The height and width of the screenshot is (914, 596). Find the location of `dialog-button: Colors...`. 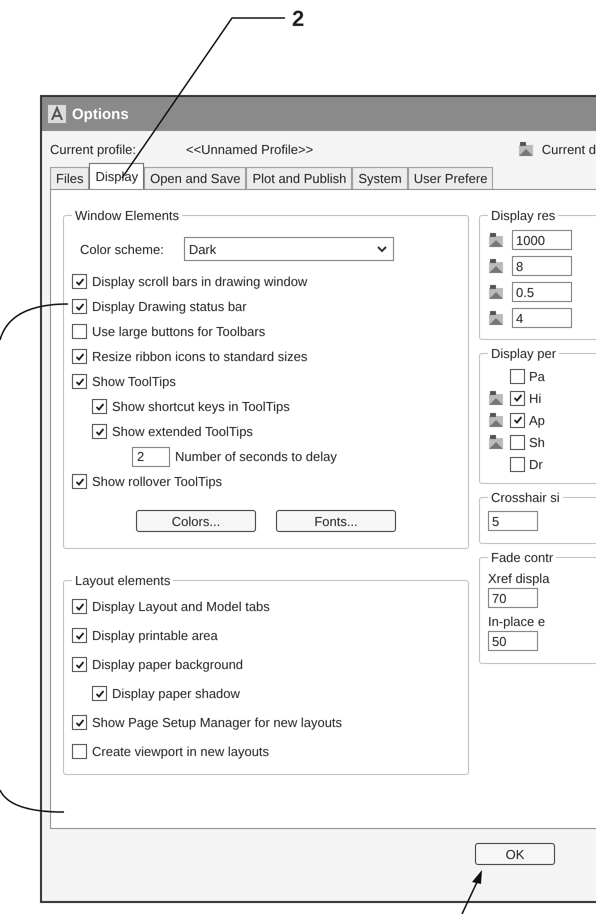

dialog-button: Colors... is located at coordinates (196, 521).